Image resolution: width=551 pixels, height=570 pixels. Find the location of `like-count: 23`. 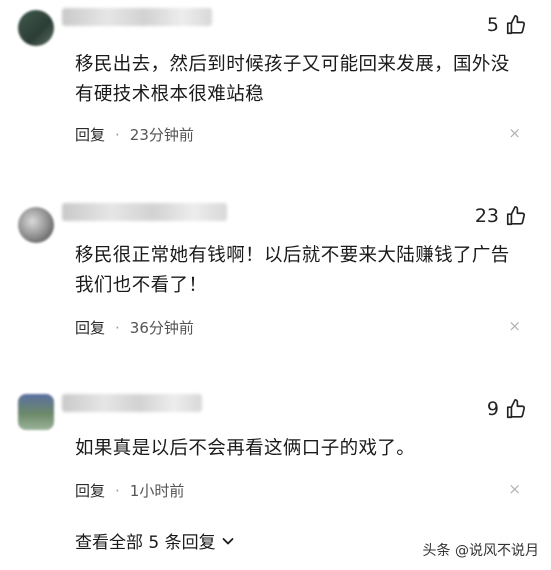

like-count: 23 is located at coordinates (486, 216).